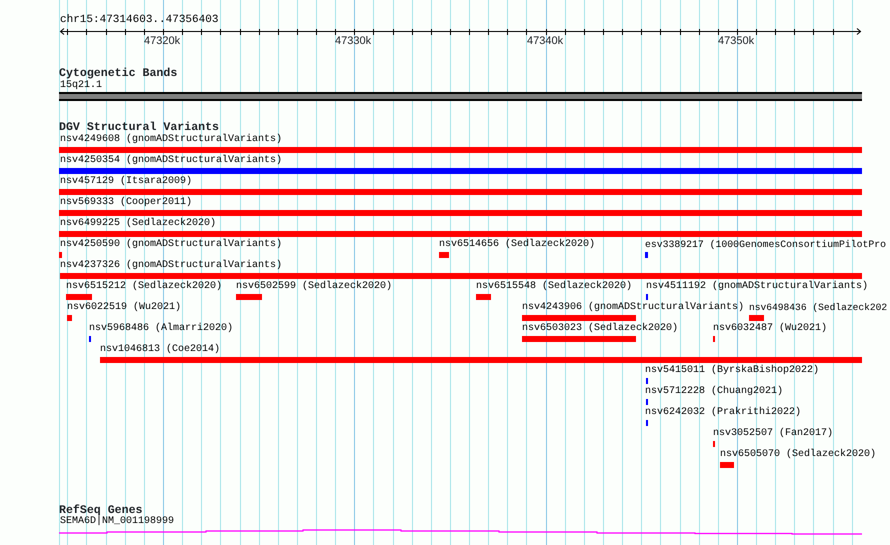 The image size is (890, 545). I want to click on variant-label: nsv3052507 (Fan2017), so click(773, 434).